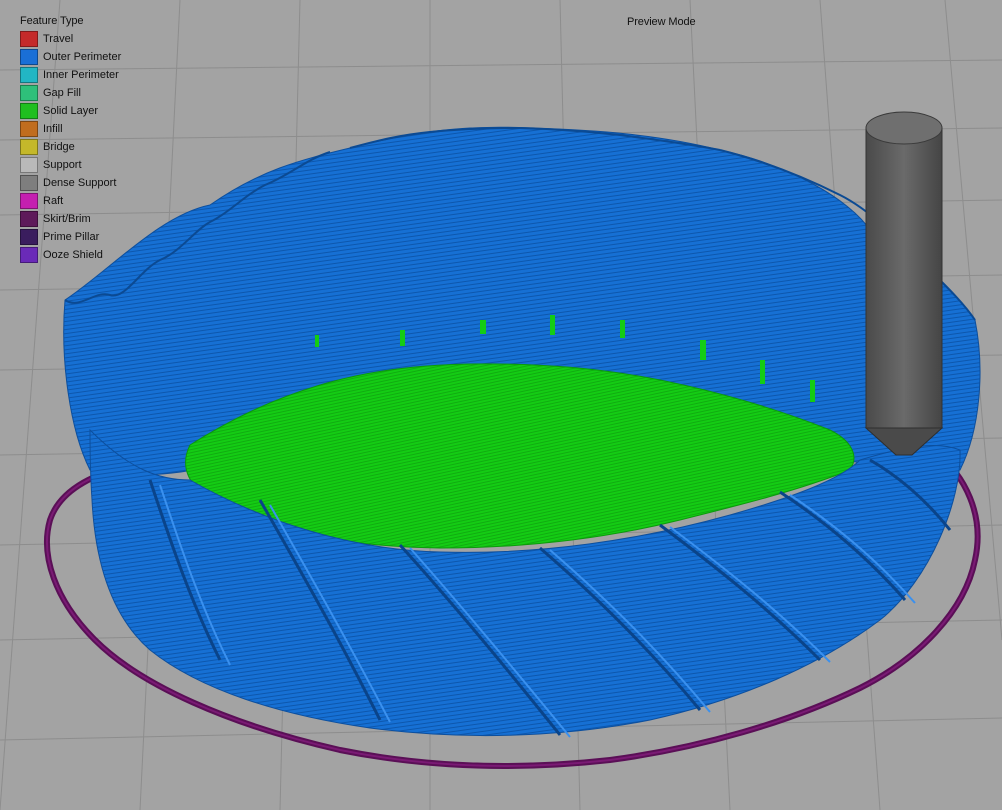 Image resolution: width=1002 pixels, height=810 pixels. I want to click on legend-item: Support, so click(90, 165).